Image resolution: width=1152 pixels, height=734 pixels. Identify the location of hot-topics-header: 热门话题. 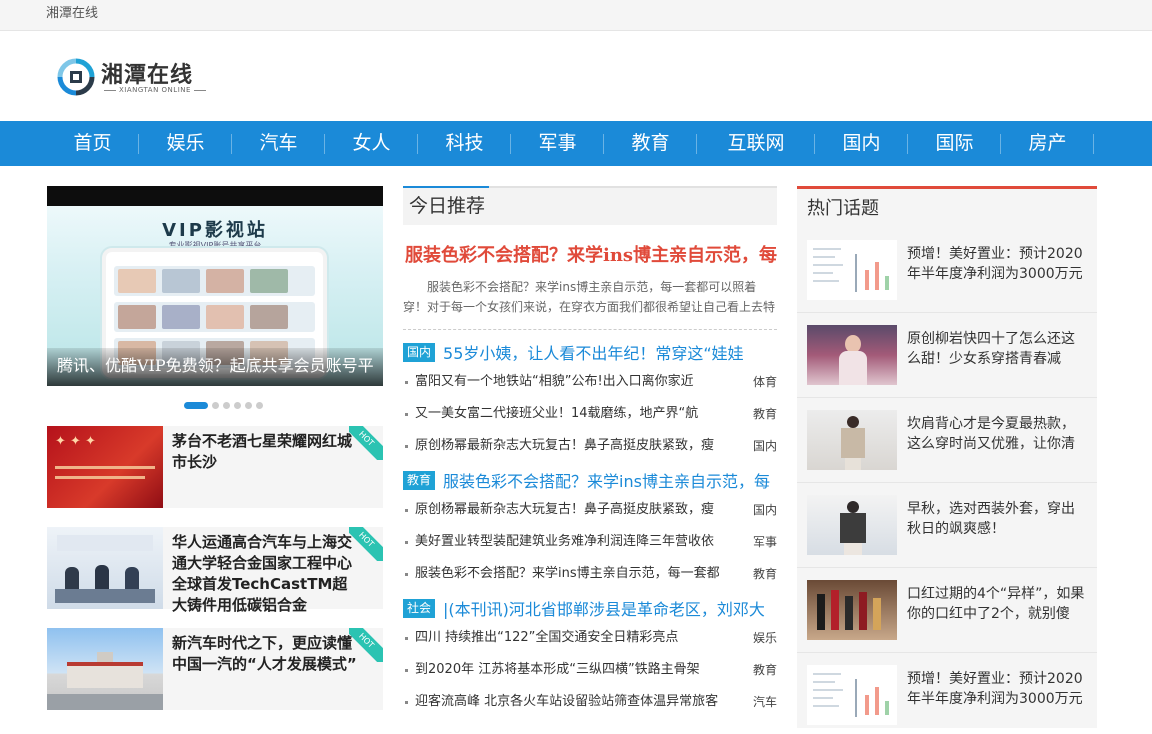
(843, 208).